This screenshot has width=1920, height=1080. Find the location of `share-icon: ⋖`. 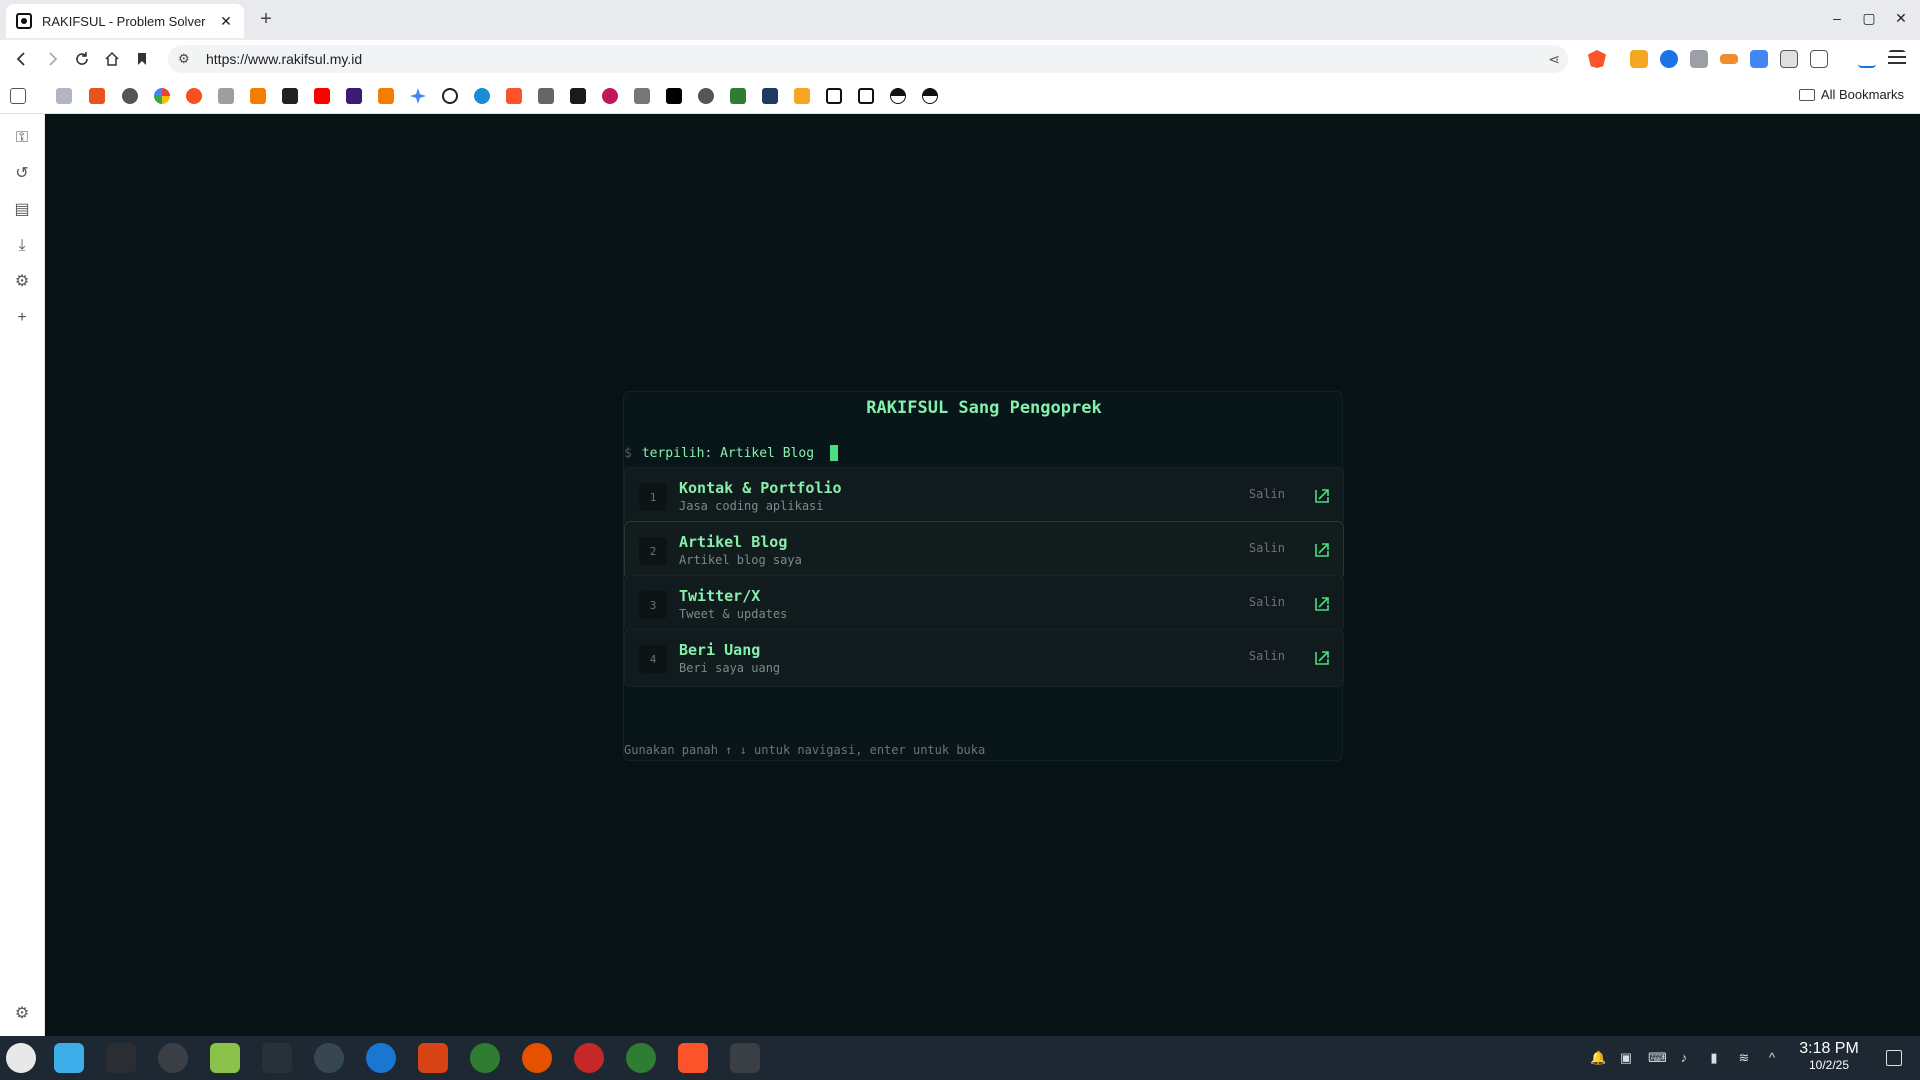

share-icon: ⋖ is located at coordinates (1554, 59).